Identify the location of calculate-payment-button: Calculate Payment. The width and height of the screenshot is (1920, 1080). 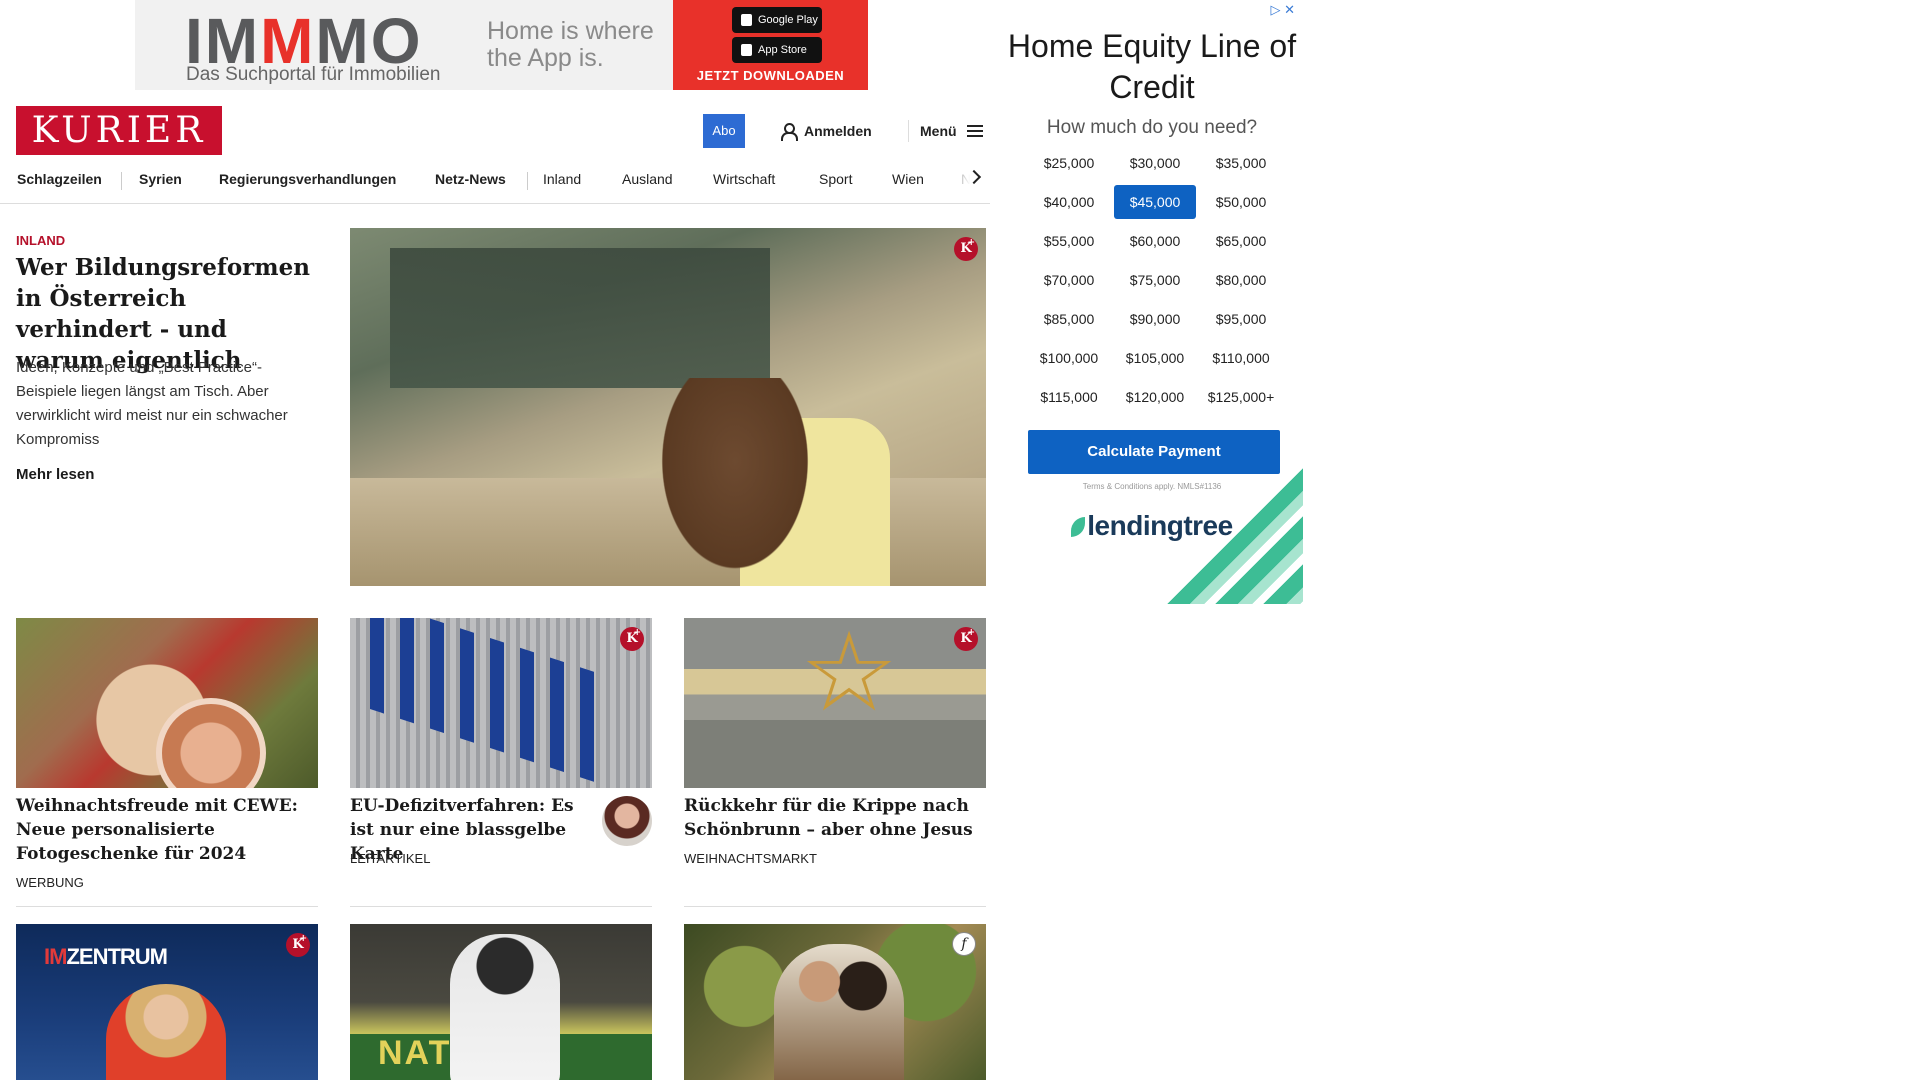
(1154, 452).